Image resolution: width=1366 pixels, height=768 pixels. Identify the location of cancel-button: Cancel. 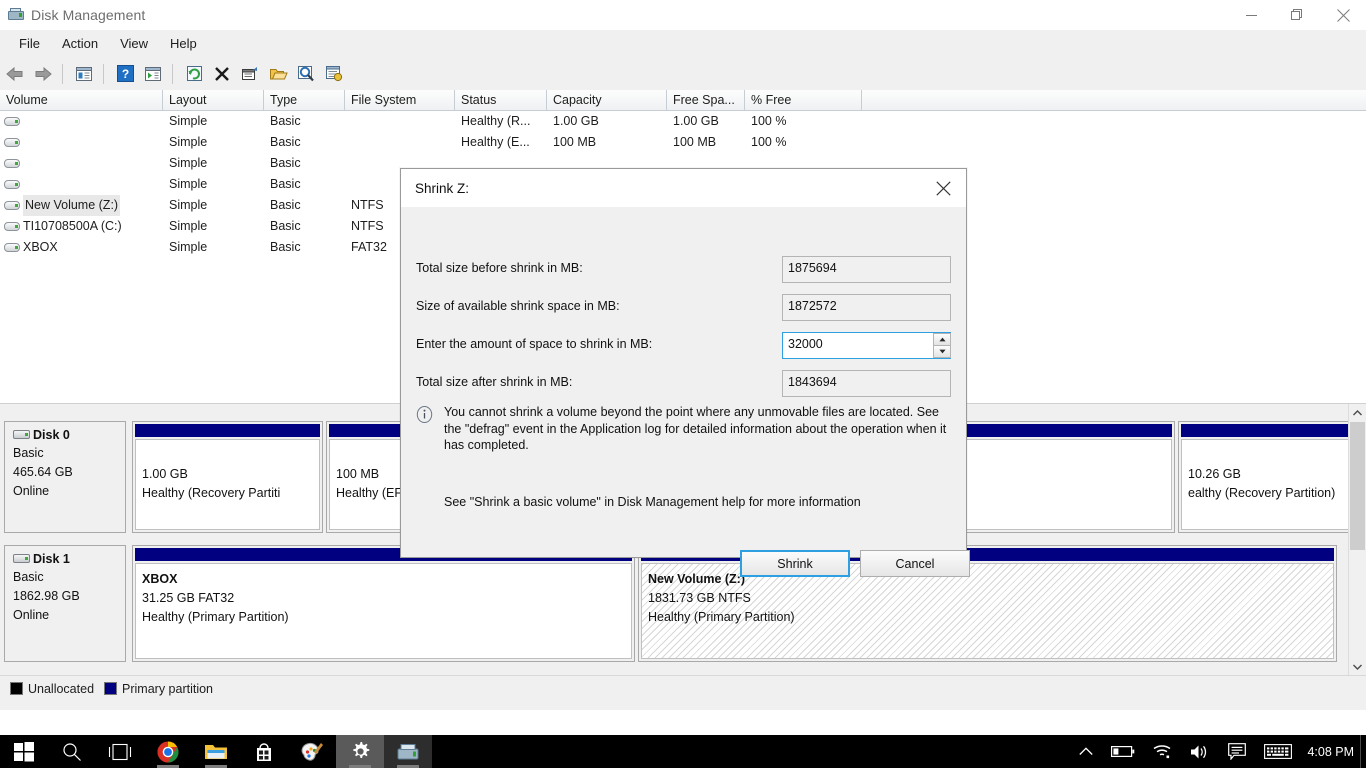
(915, 563).